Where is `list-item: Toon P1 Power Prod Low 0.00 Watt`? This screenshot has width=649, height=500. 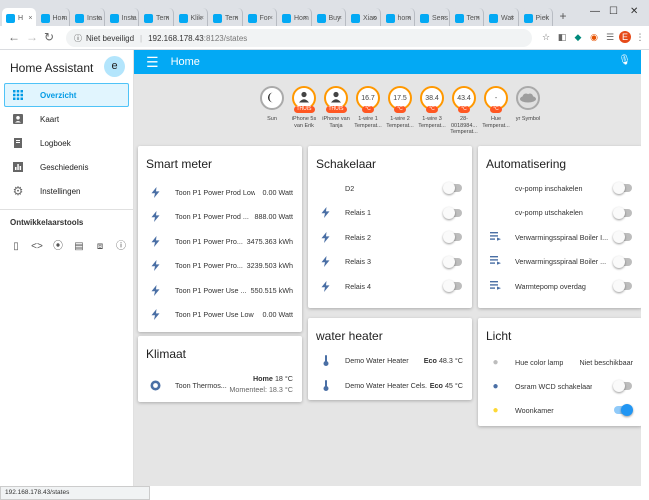
list-item: Toon P1 Power Prod Low 0.00 Watt is located at coordinates (220, 192).